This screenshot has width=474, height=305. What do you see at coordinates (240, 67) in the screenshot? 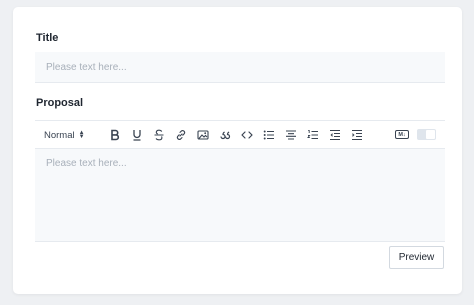
I see `title-input` at bounding box center [240, 67].